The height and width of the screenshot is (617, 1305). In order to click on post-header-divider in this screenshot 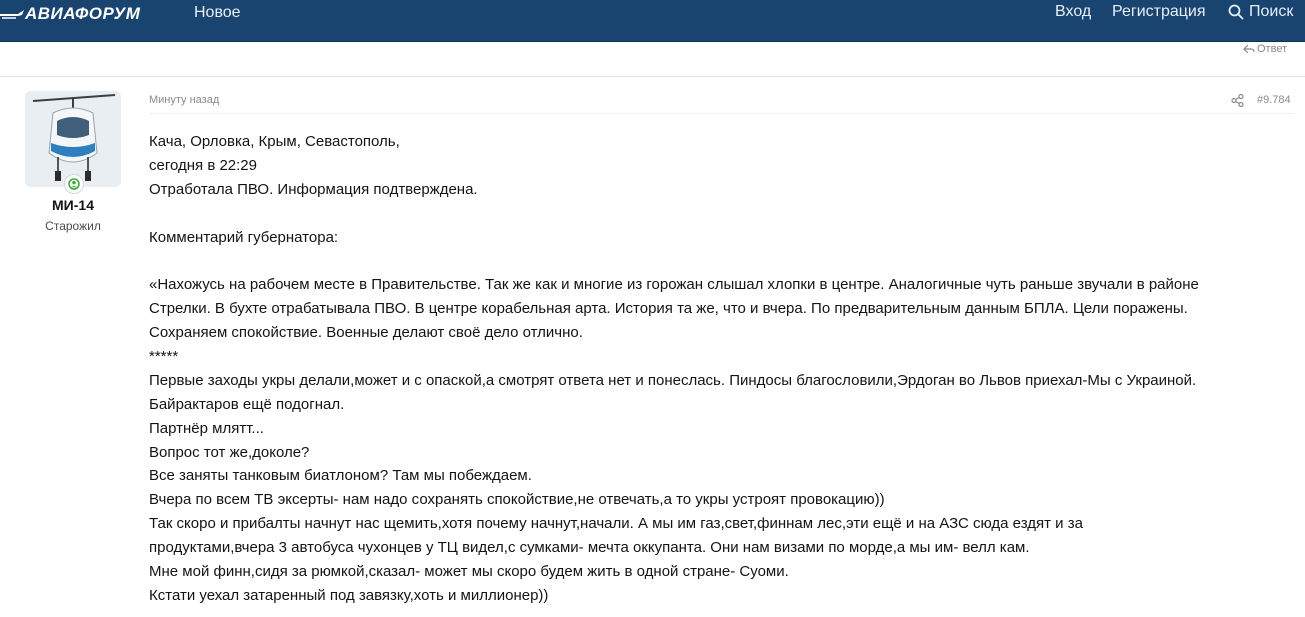, I will do `click(721, 113)`.